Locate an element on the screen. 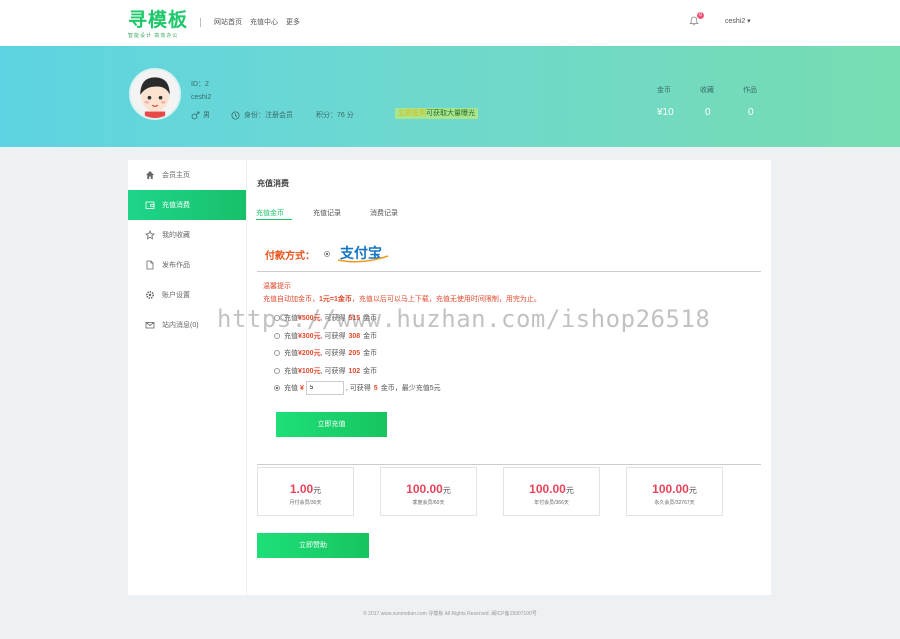  stat-favorites-value: 0 is located at coordinates (708, 112).